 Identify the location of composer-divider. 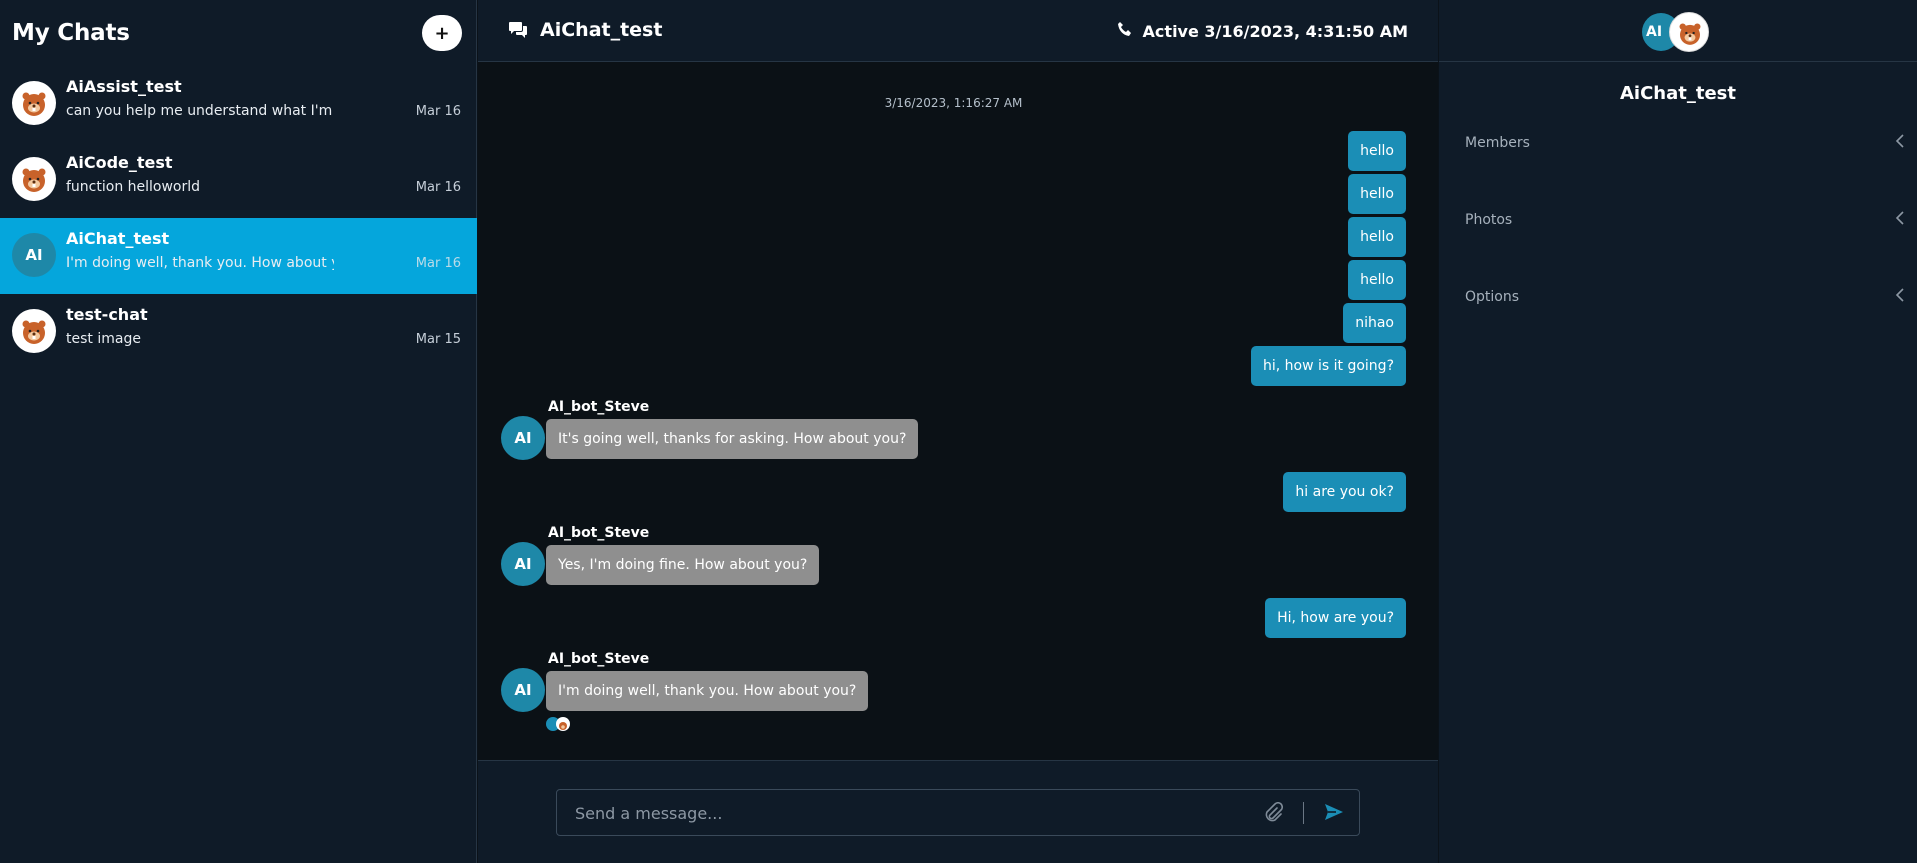
(1303, 813).